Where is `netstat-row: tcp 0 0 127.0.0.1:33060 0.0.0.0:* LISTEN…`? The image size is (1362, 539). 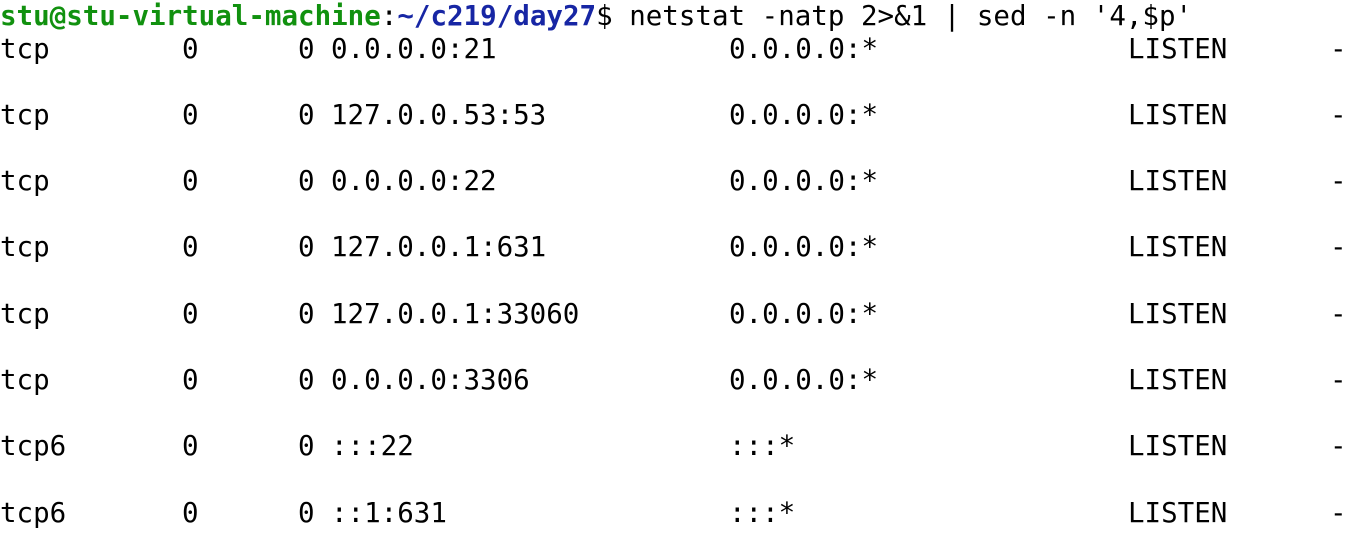 netstat-row: tcp 0 0 127.0.0.1:33060 0.0.0.0:* LISTEN… is located at coordinates (681, 314).